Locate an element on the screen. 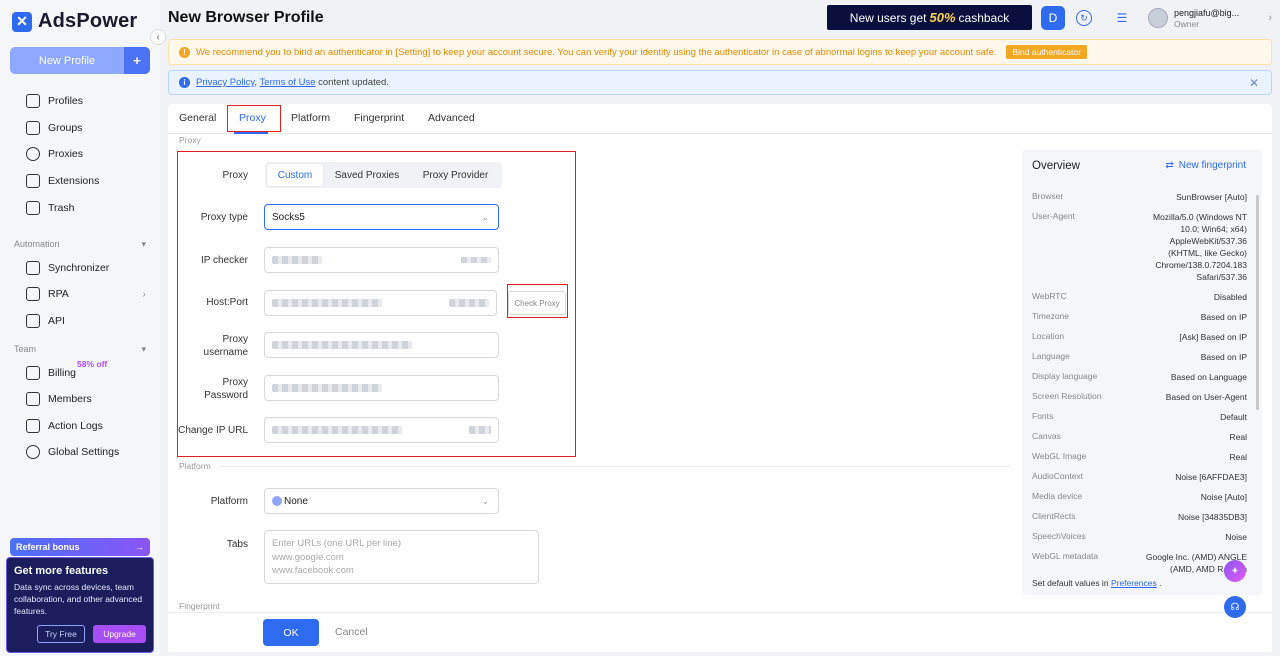  sidebar-item-action-logs: Action Logs is located at coordinates (64, 426).